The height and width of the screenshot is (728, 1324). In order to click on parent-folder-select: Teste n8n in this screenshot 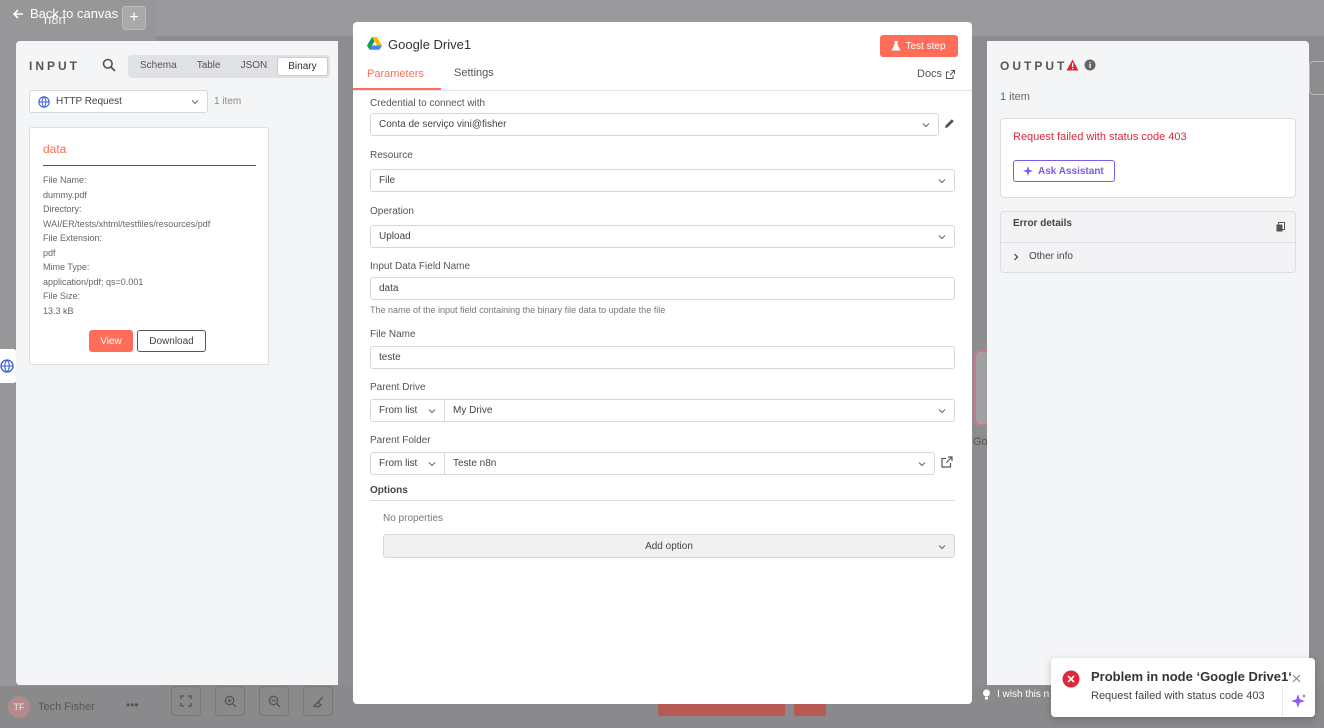, I will do `click(689, 463)`.